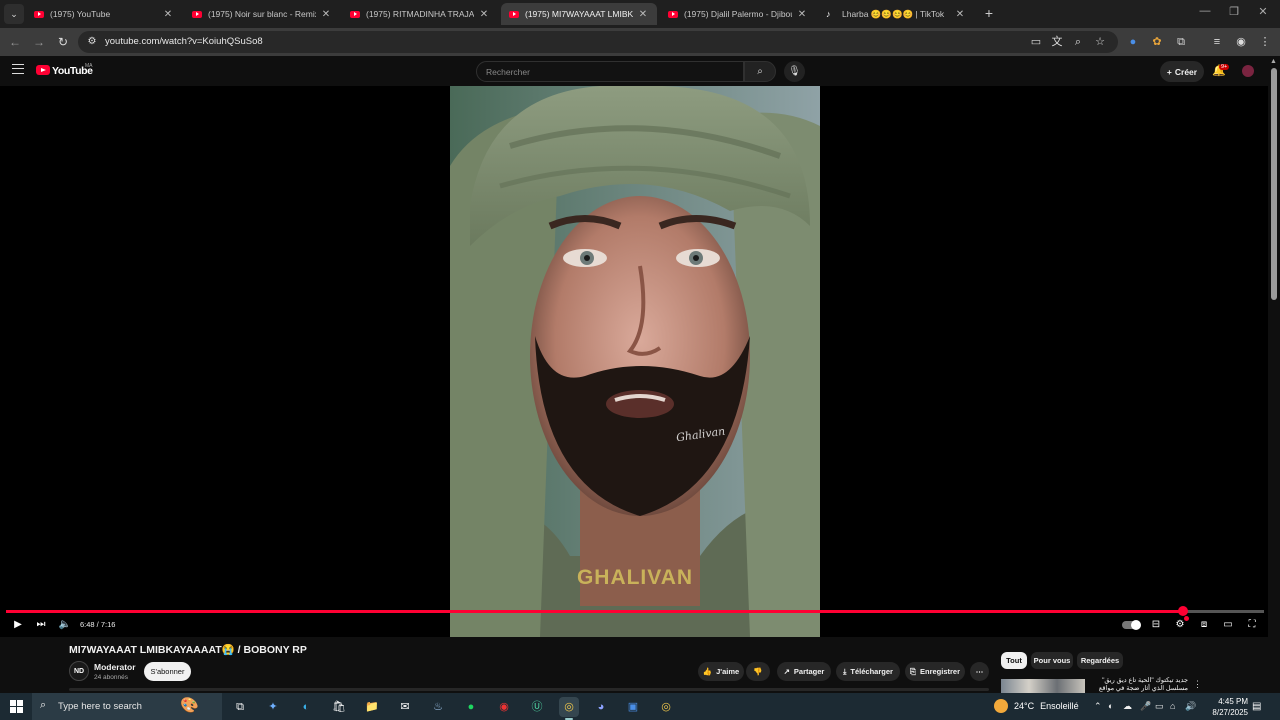  I want to click on filter-chip-watched: Regardées, so click(1100, 660).